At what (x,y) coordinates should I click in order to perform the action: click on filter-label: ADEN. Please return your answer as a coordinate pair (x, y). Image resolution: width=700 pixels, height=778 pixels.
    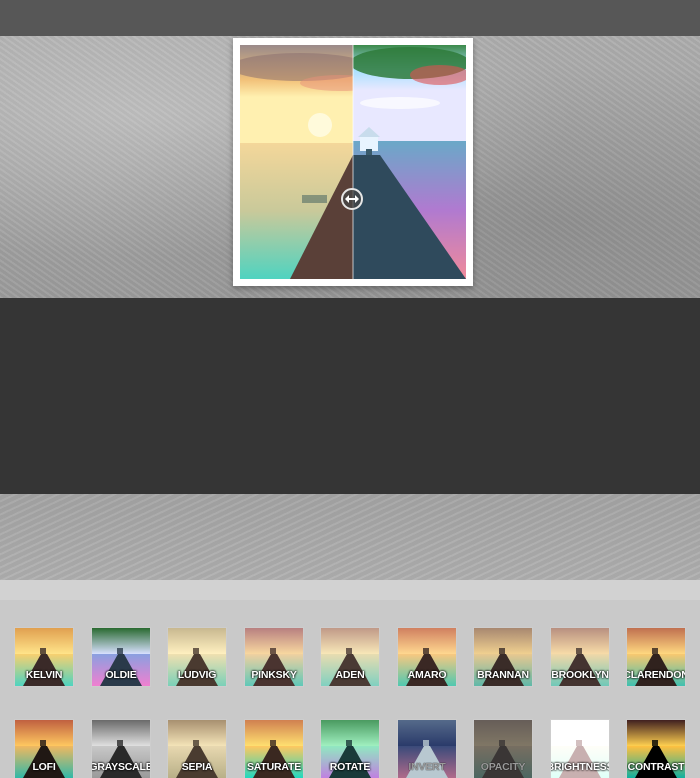
    Looking at the image, I should click on (350, 675).